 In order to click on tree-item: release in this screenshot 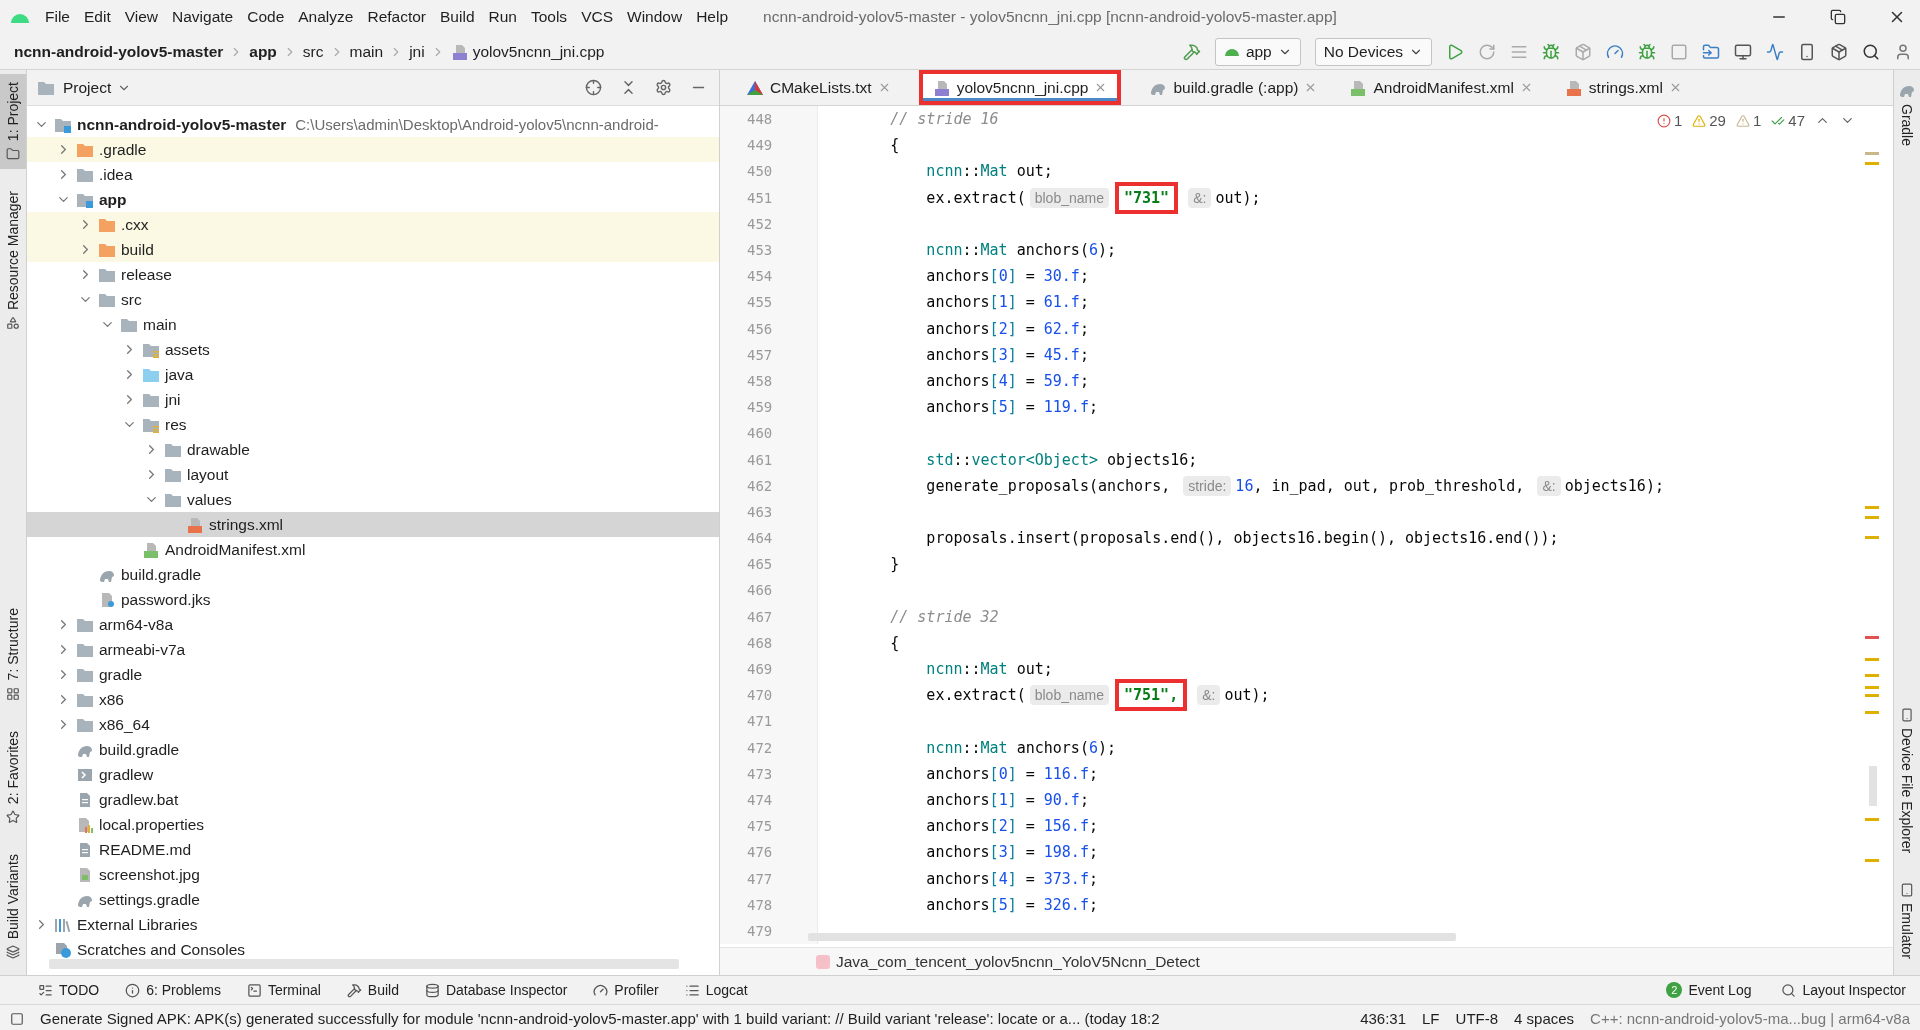, I will do `click(373, 274)`.